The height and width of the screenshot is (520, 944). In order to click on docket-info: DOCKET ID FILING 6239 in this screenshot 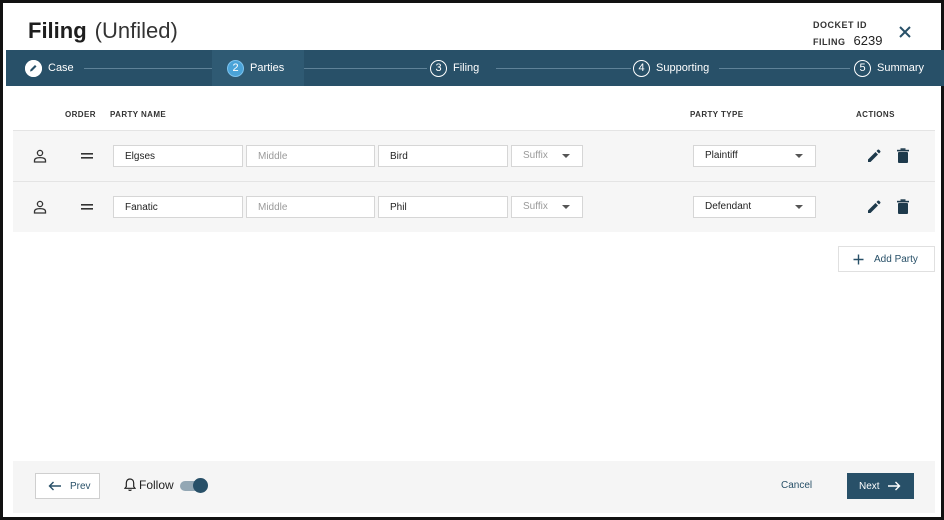, I will do `click(847, 34)`.